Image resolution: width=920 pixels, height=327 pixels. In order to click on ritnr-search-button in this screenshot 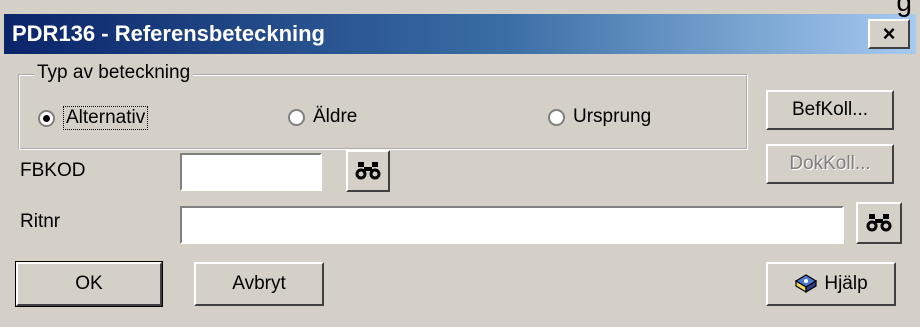, I will do `click(879, 223)`.